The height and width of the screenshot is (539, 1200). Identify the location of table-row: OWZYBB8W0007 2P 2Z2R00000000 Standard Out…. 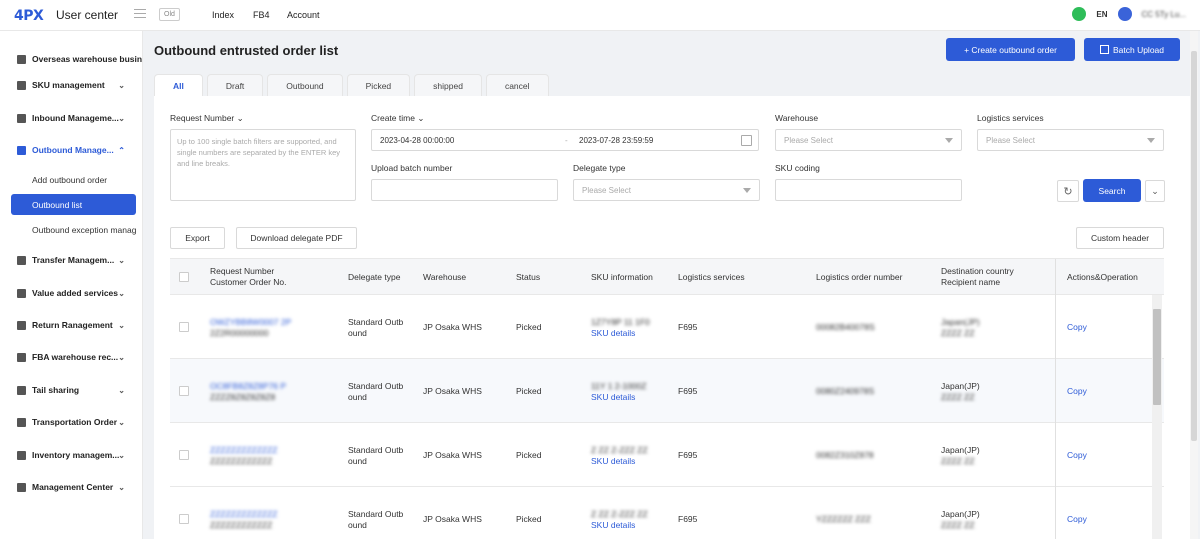
(667, 327).